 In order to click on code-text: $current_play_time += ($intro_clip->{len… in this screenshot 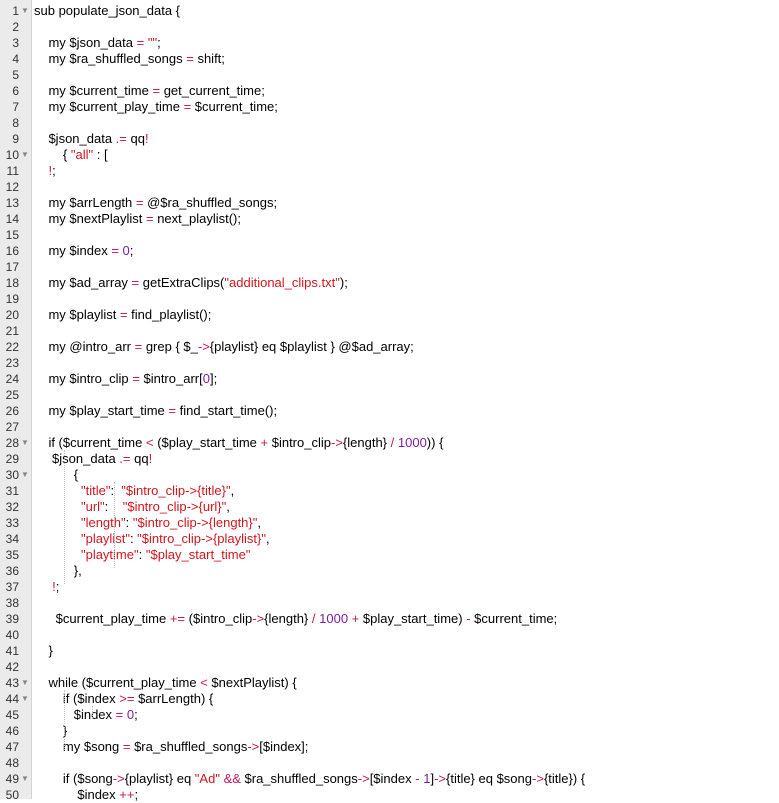, I will do `click(296, 618)`.